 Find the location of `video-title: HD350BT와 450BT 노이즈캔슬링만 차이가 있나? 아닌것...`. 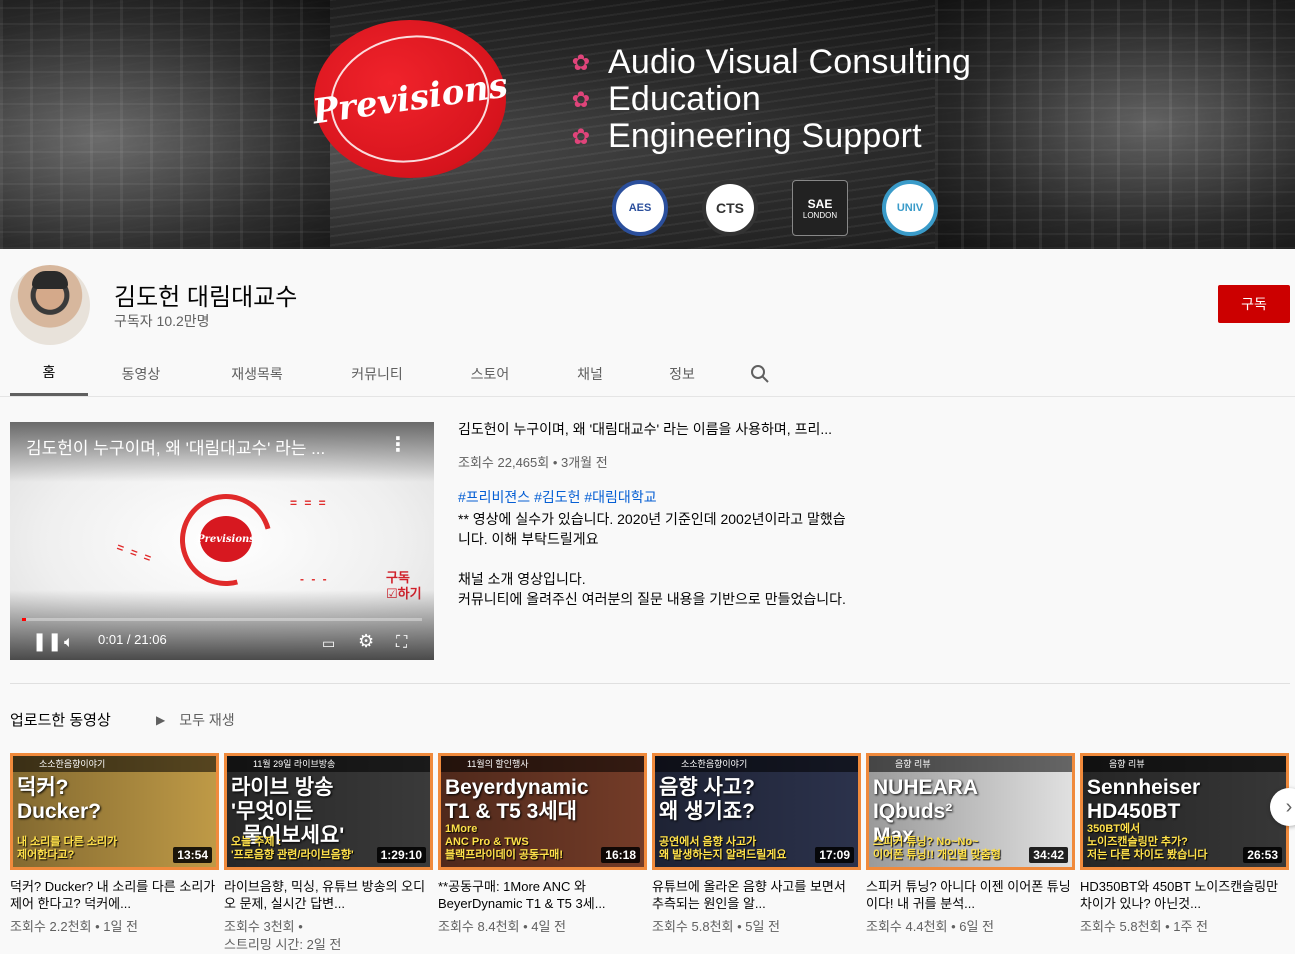

video-title: HD350BT와 450BT 노이즈캔슬링만 차이가 있나? 아닌것... is located at coordinates (1184, 895).